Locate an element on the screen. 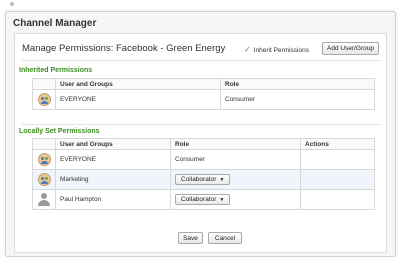 The image size is (403, 257). user-group-name: Marketing is located at coordinates (113, 179).